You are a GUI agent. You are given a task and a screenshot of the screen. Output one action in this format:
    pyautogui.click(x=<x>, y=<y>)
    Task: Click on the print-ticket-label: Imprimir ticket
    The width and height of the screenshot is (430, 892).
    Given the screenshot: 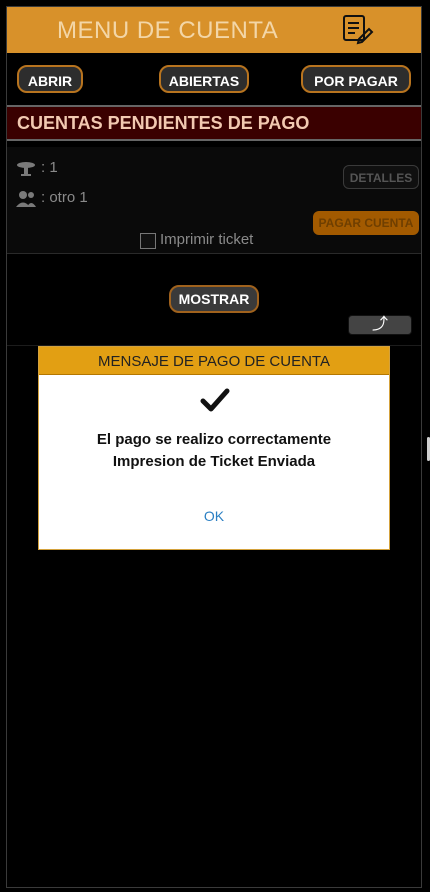 What is the action you would take?
    pyautogui.click(x=207, y=239)
    